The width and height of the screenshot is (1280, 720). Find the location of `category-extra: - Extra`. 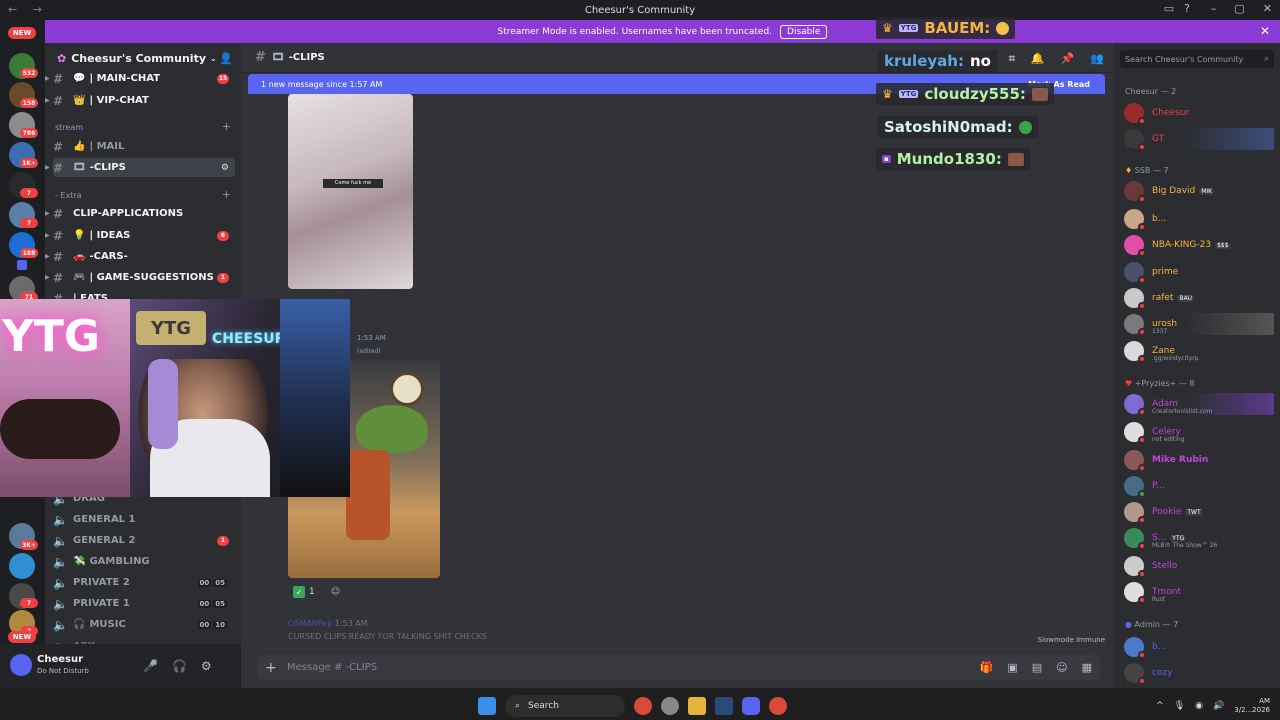

category-extra: - Extra is located at coordinates (68, 195).